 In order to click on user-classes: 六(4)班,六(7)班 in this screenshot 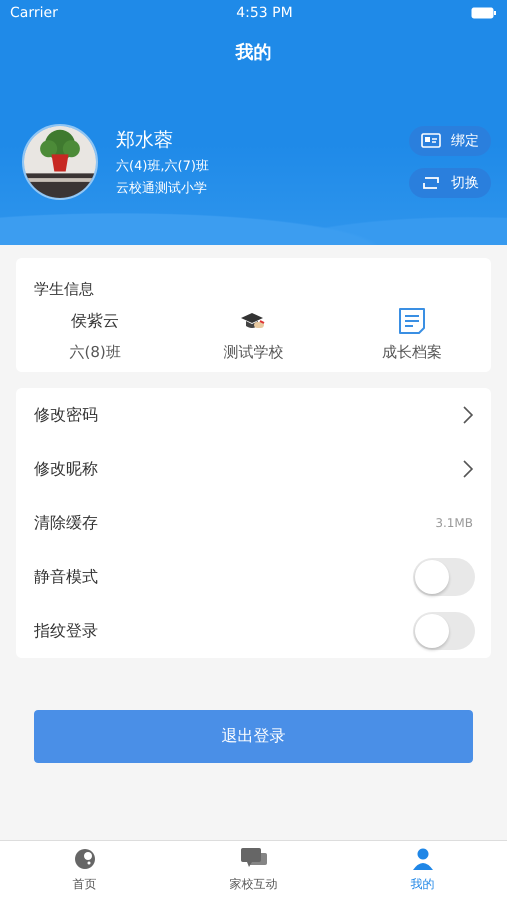, I will do `click(163, 166)`.